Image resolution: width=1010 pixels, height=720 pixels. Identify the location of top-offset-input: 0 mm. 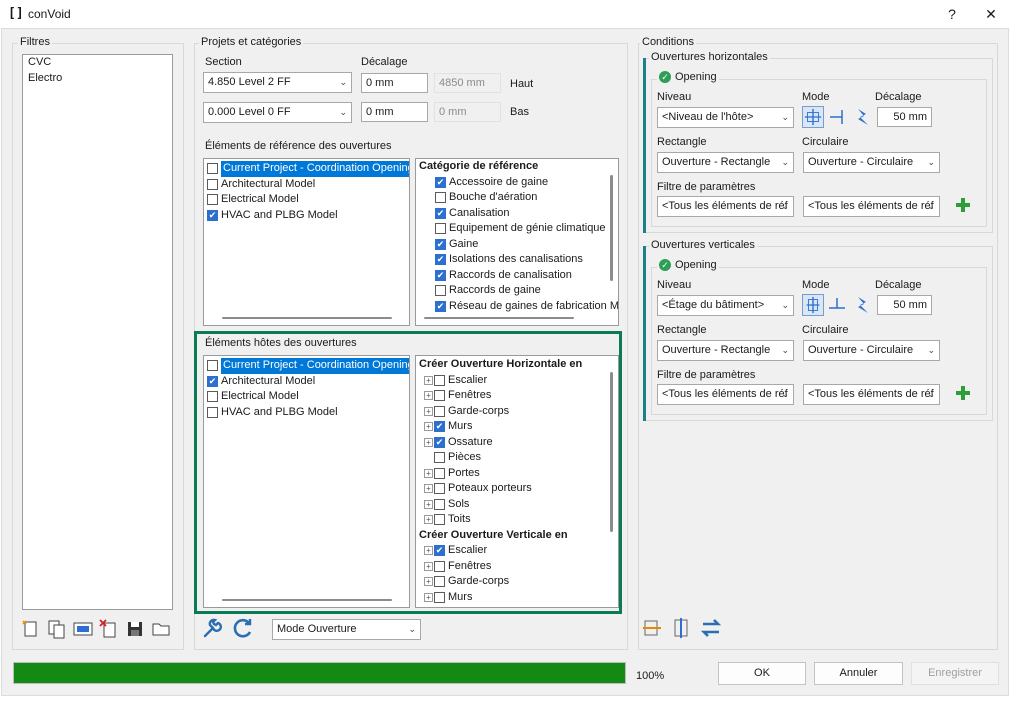
(394, 83).